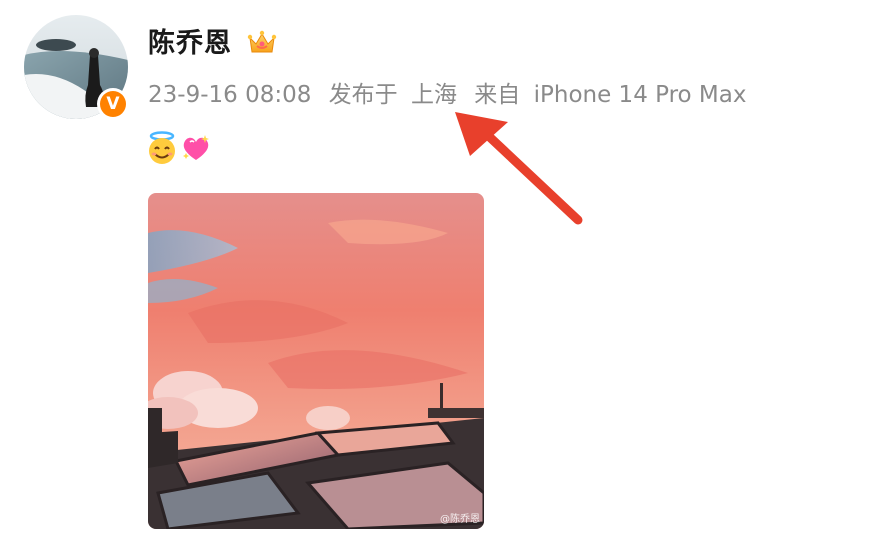 The image size is (872, 546). Describe the element at coordinates (229, 95) in the screenshot. I see `post-datetime: 23-9-16 08:08` at that location.